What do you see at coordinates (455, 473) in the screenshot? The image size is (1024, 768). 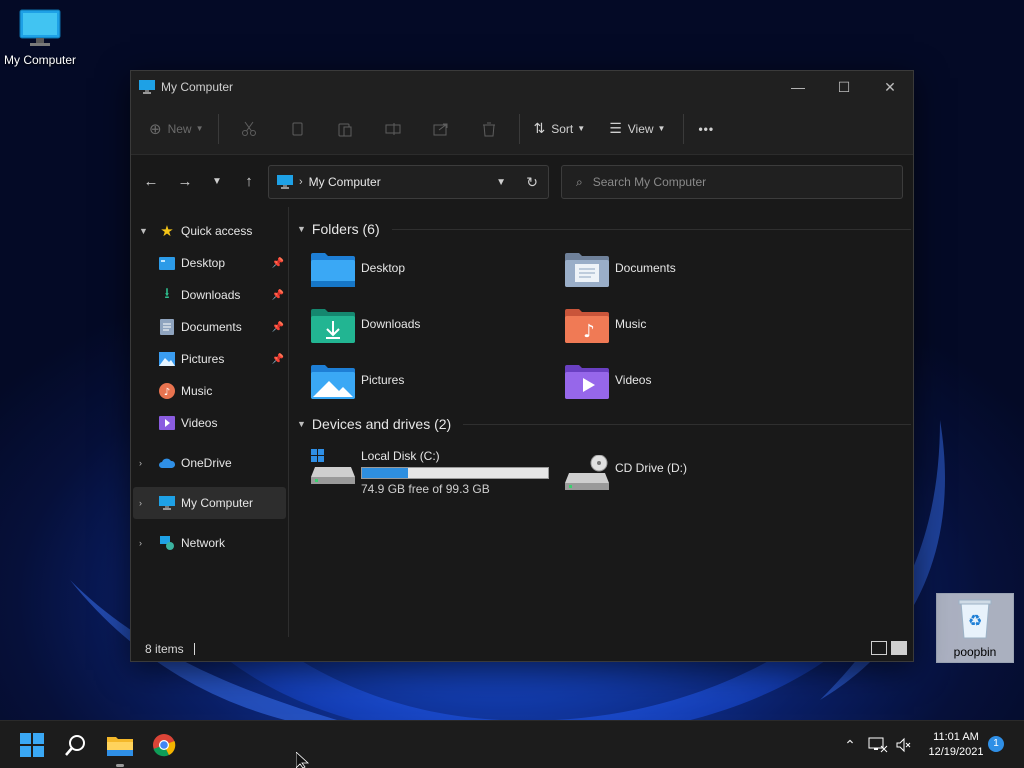 I see `disk-usage-bar` at bounding box center [455, 473].